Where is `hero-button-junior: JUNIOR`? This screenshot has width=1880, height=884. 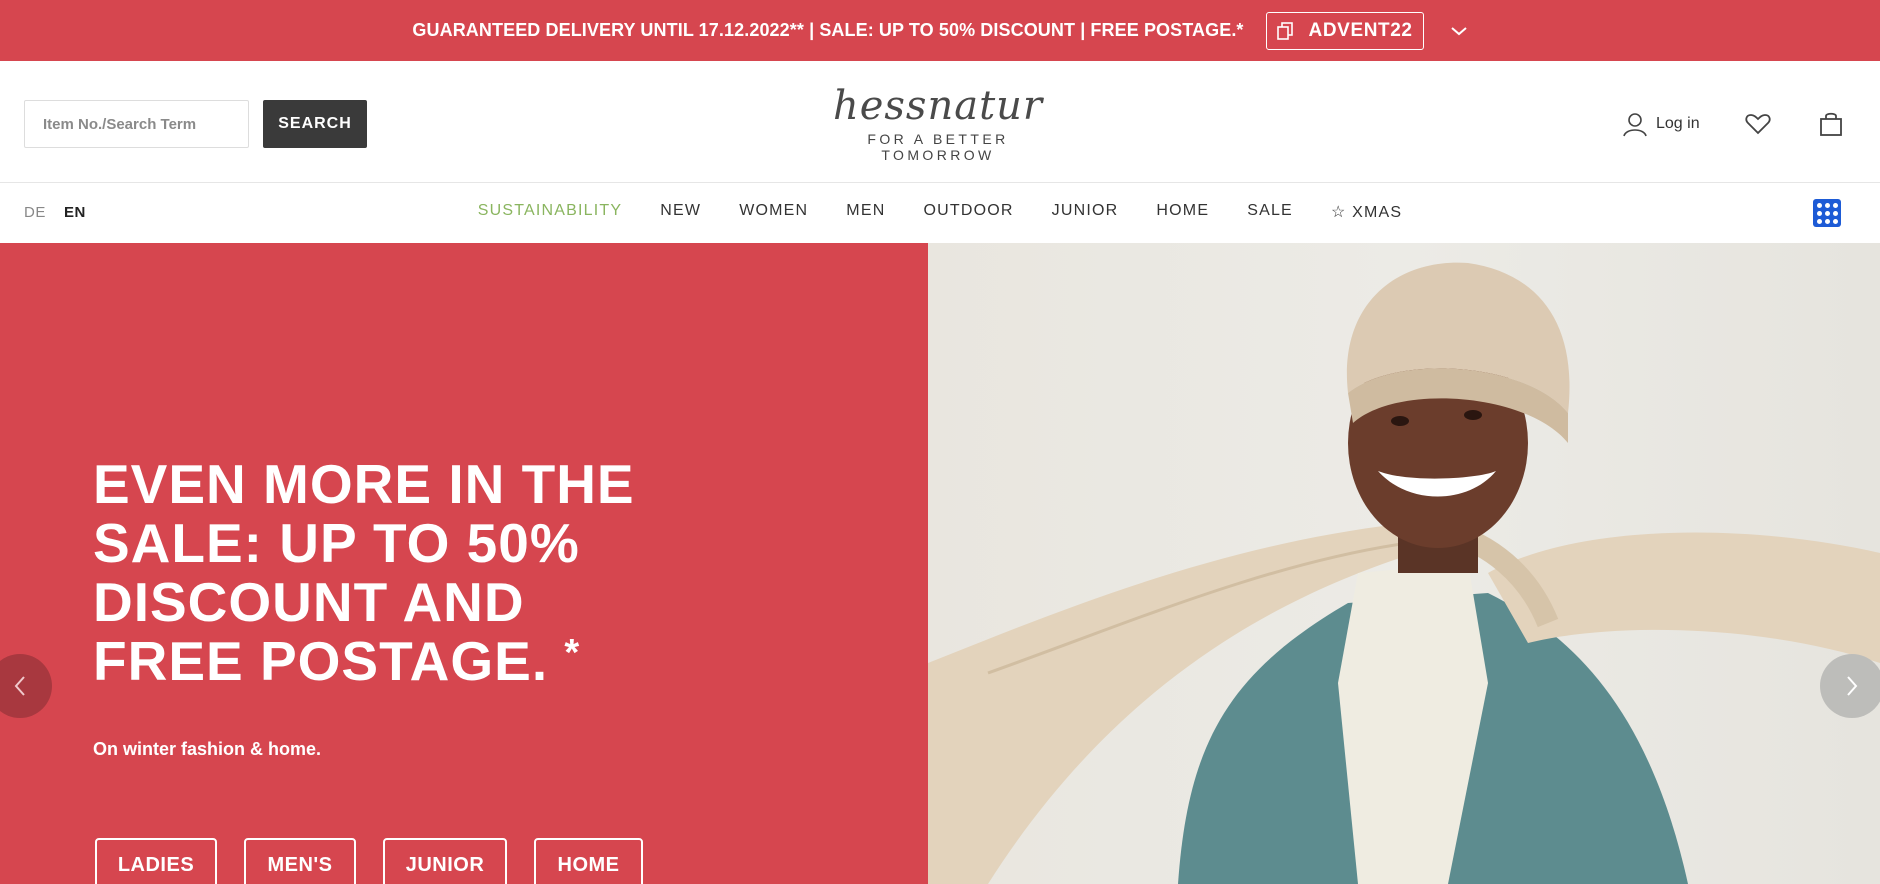 hero-button-junior: JUNIOR is located at coordinates (445, 861).